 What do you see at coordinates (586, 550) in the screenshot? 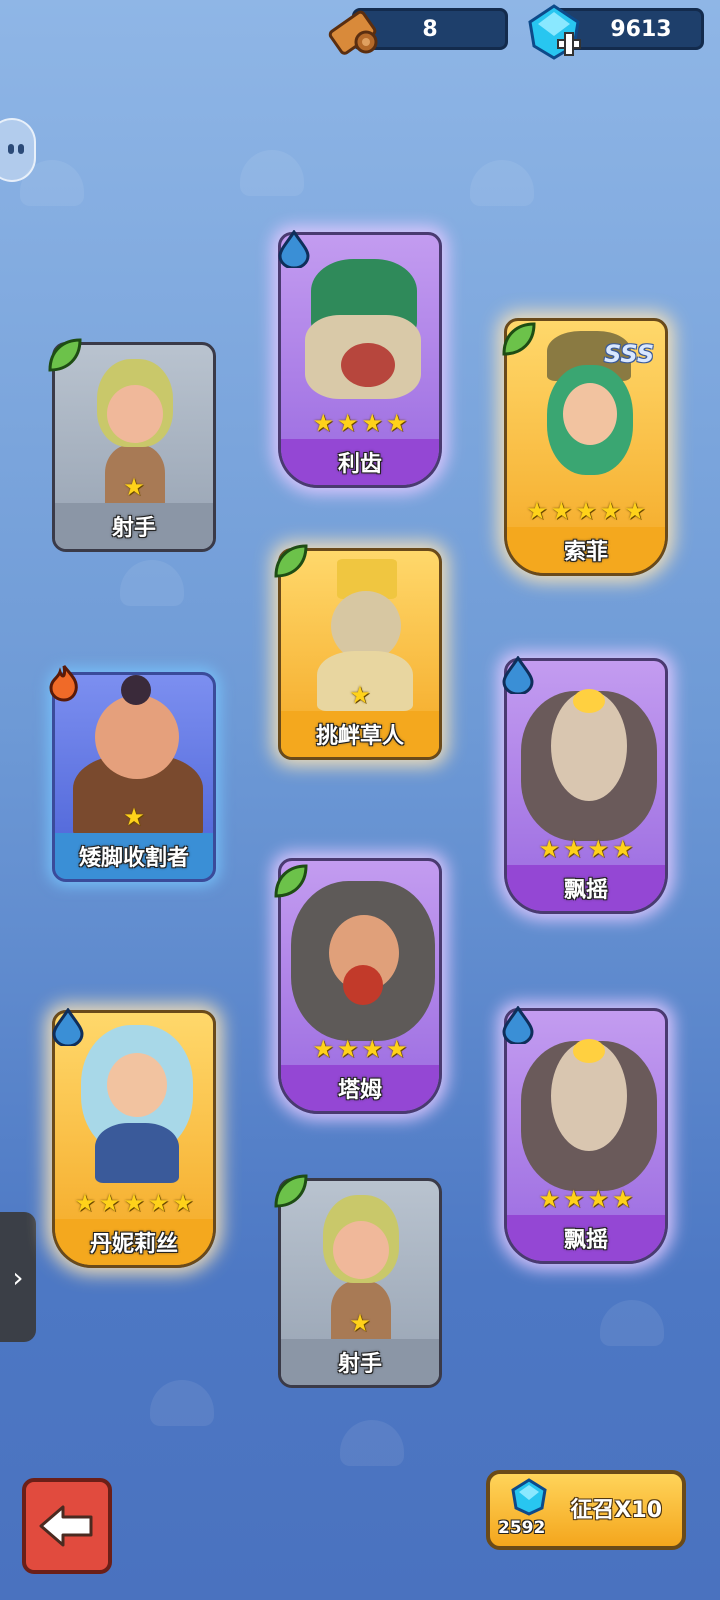
I see `hero-name: 索菲` at bounding box center [586, 550].